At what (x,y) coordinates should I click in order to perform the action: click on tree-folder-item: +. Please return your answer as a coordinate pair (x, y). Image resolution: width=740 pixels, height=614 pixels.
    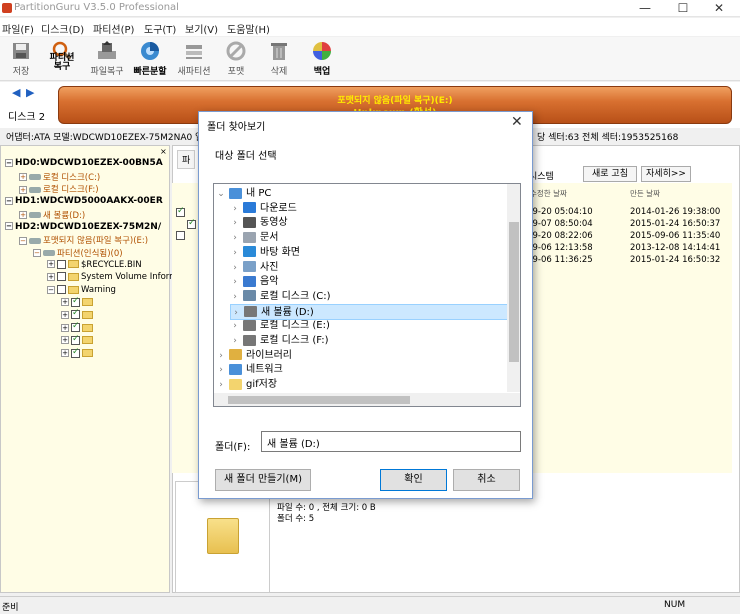
    Looking at the image, I should click on (78, 354).